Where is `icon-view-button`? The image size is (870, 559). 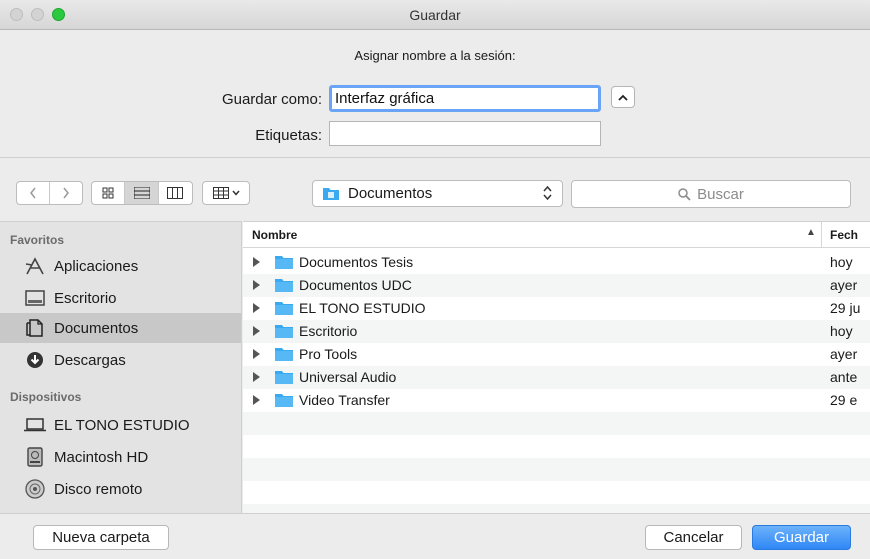 icon-view-button is located at coordinates (109, 193).